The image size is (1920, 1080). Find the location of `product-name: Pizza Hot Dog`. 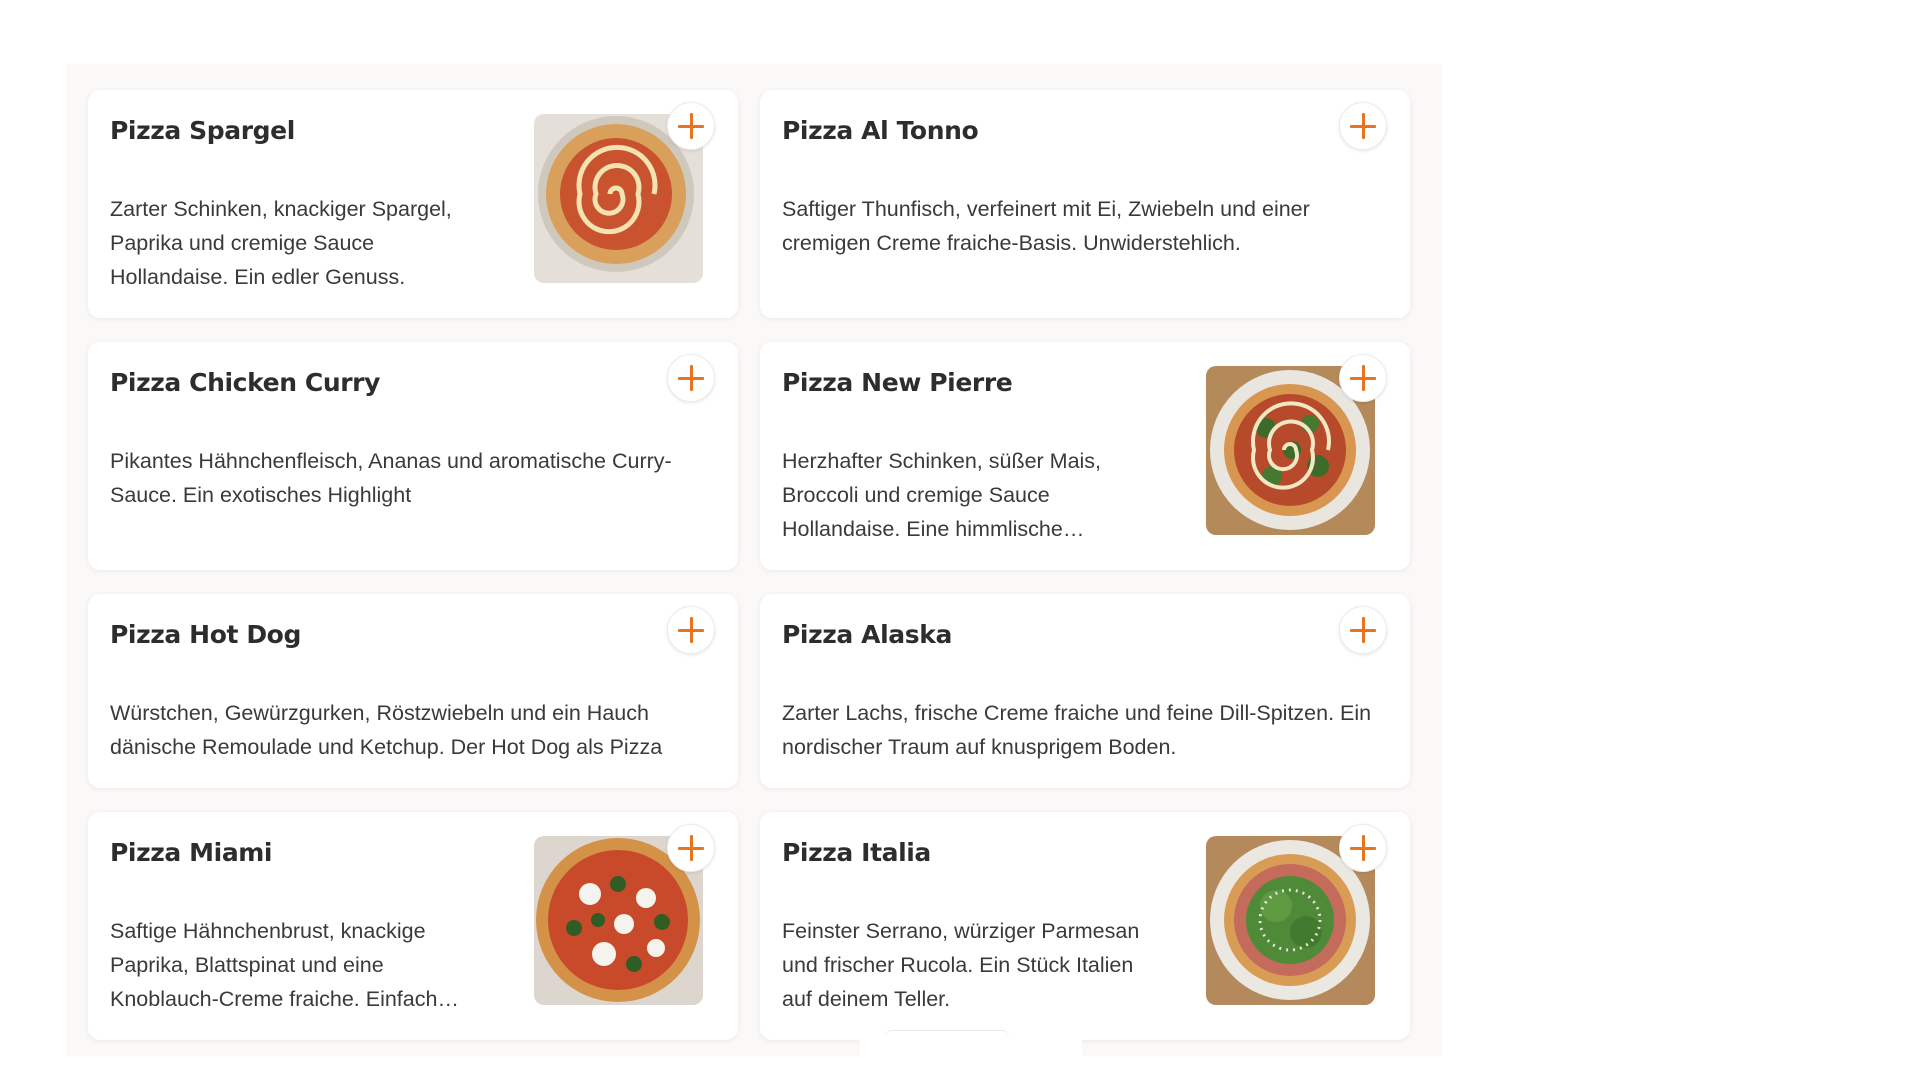

product-name: Pizza Hot Dog is located at coordinates (205, 634).